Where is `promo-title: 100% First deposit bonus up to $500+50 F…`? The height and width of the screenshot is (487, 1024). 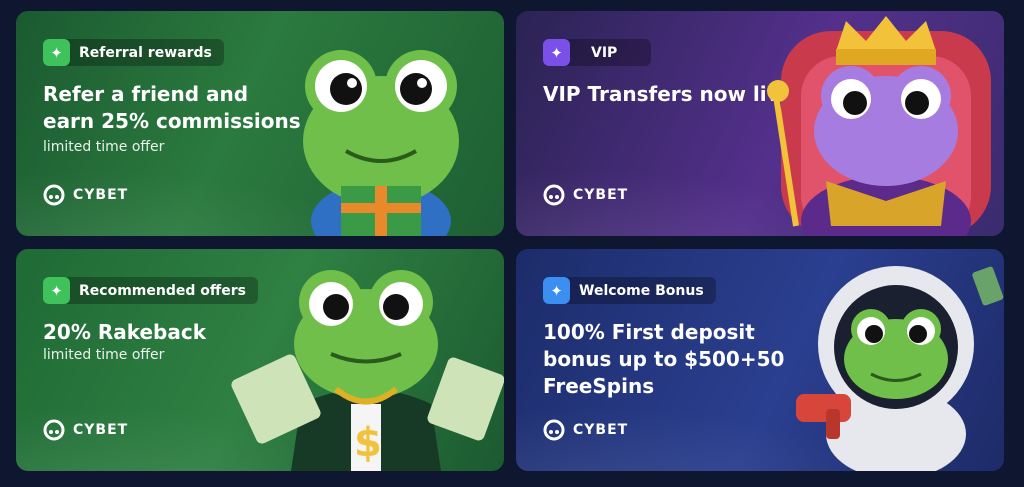
promo-title: 100% First deposit bonus up to $500+50 F… is located at coordinates (664, 359).